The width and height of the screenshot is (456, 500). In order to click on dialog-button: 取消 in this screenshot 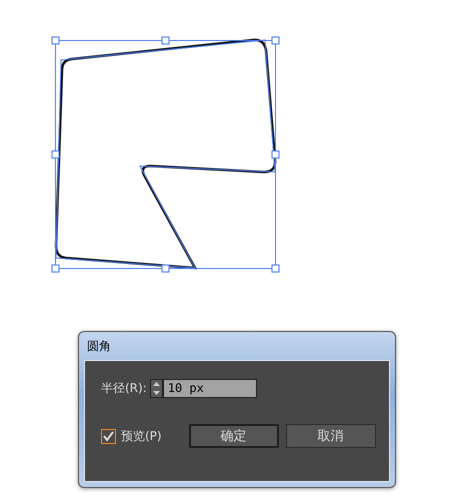, I will do `click(331, 436)`.